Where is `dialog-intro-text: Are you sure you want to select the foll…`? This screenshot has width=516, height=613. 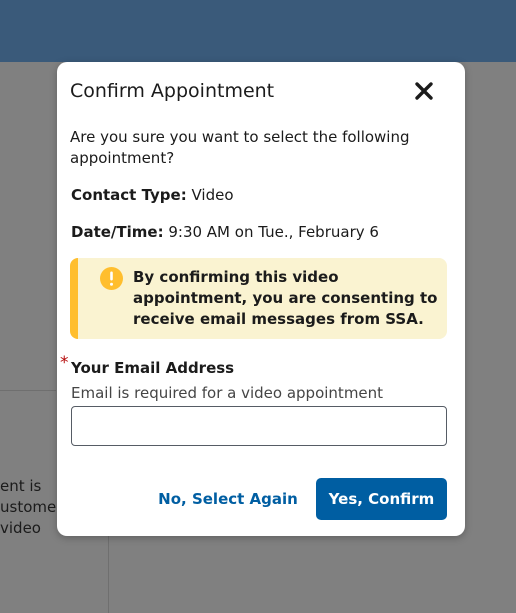
dialog-intro-text: Are you sure you want to select the foll… is located at coordinates (240, 147).